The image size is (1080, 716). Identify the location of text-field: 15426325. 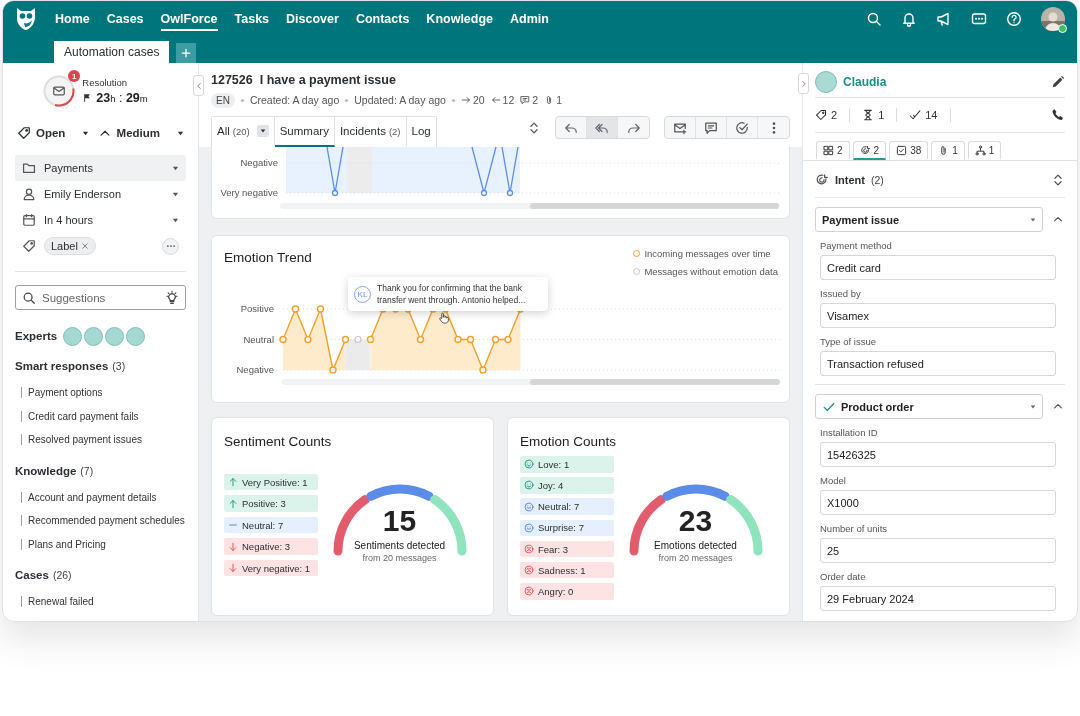
(938, 454).